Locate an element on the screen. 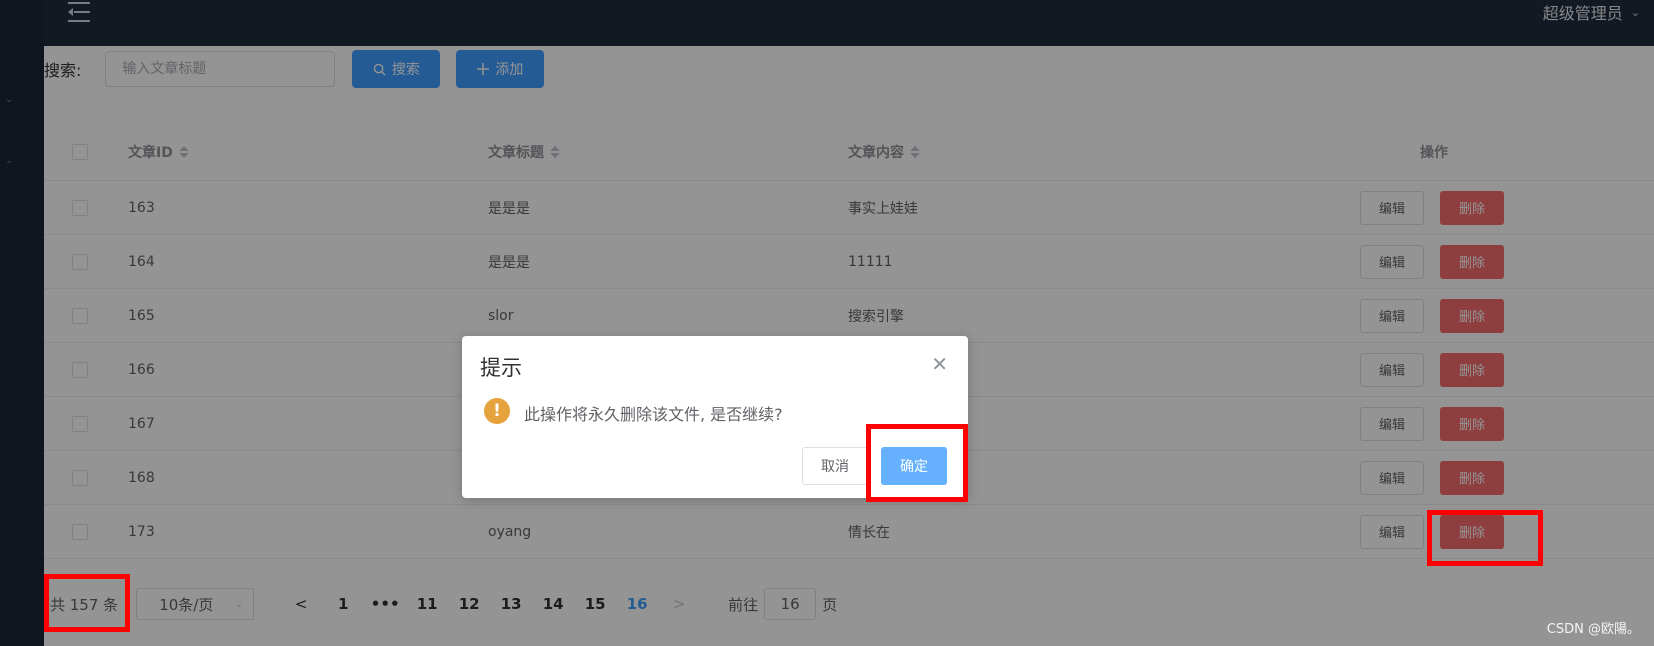 This screenshot has height=646, width=1654. warning-icon: ! is located at coordinates (497, 411).